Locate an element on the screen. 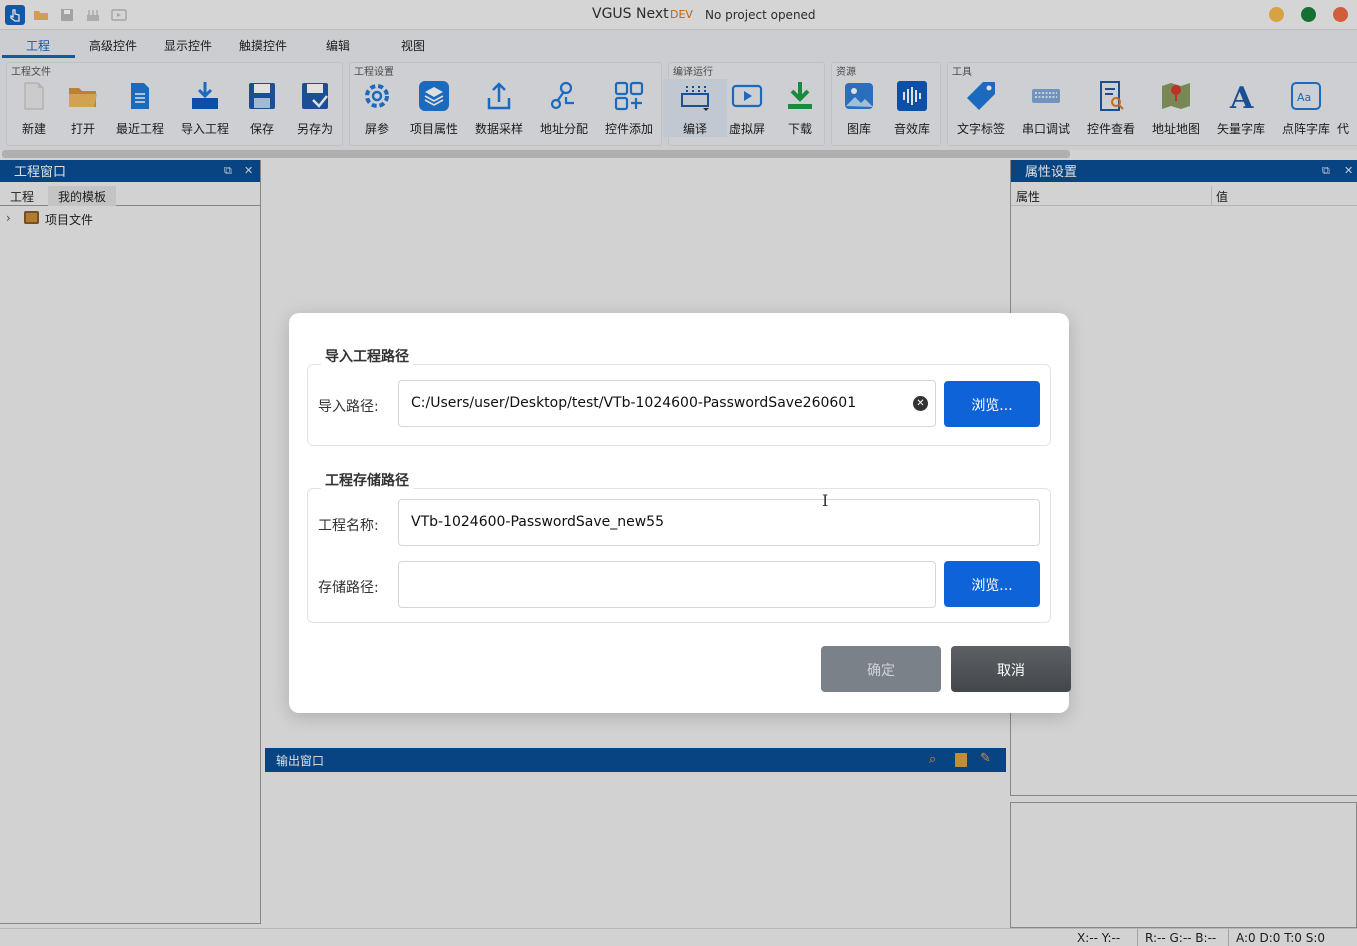 Image resolution: width=1357 pixels, height=946 pixels. import-path-label: 导入路径: is located at coordinates (348, 407).